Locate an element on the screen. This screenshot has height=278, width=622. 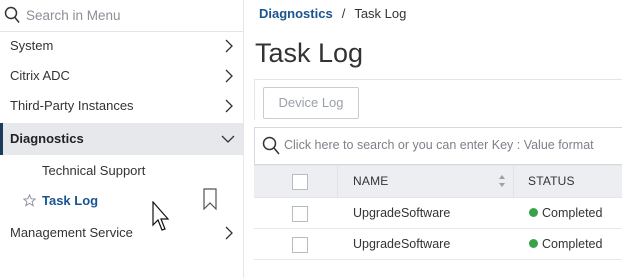
sidebar-subitem-task-log: Task Log is located at coordinates (121, 201).